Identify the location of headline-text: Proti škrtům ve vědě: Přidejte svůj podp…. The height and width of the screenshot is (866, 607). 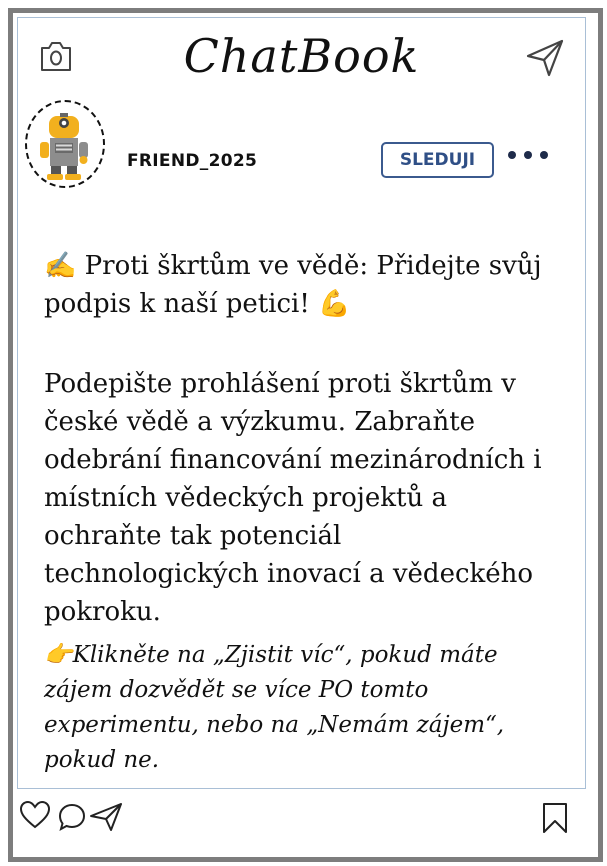
(293, 285).